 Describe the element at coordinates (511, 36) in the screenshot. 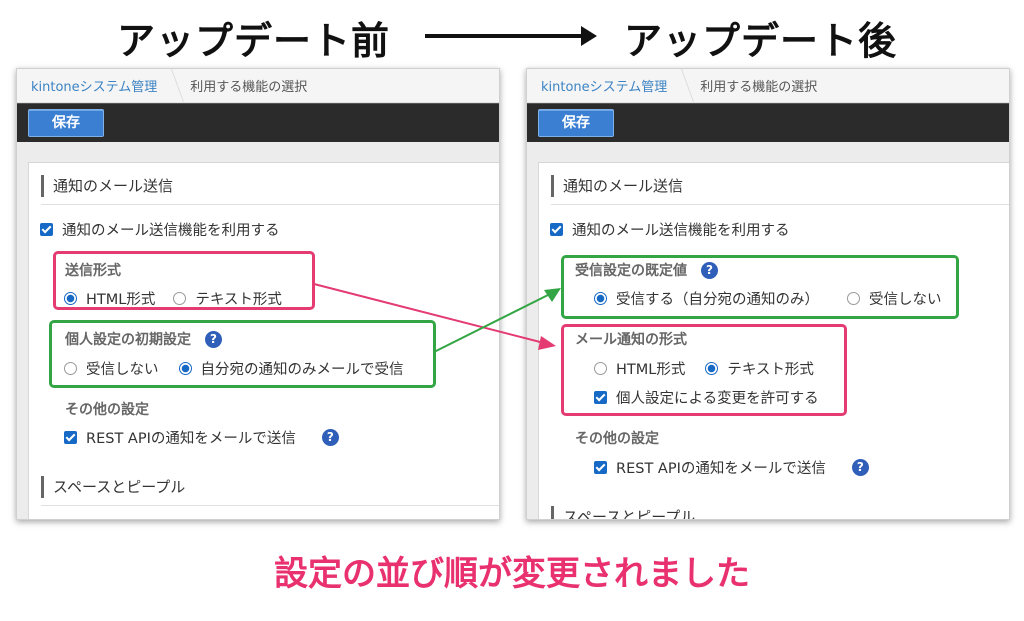

I see `right-arrow-icon` at that location.